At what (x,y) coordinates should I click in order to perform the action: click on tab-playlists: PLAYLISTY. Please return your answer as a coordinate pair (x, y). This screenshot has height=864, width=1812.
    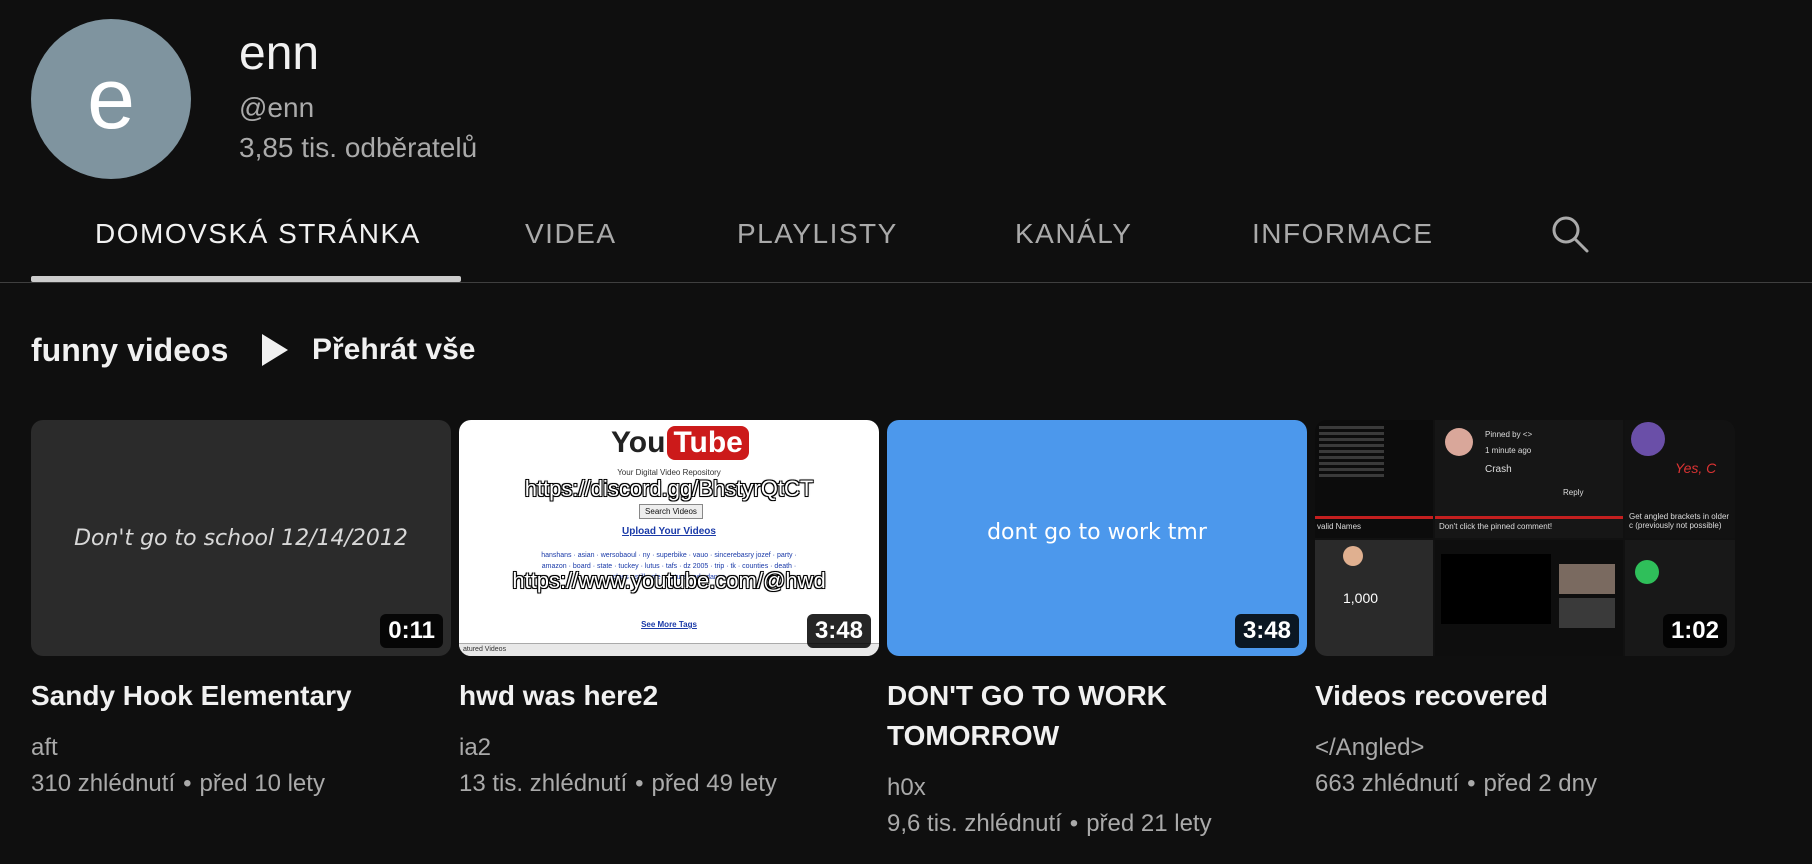
    Looking at the image, I should click on (817, 234).